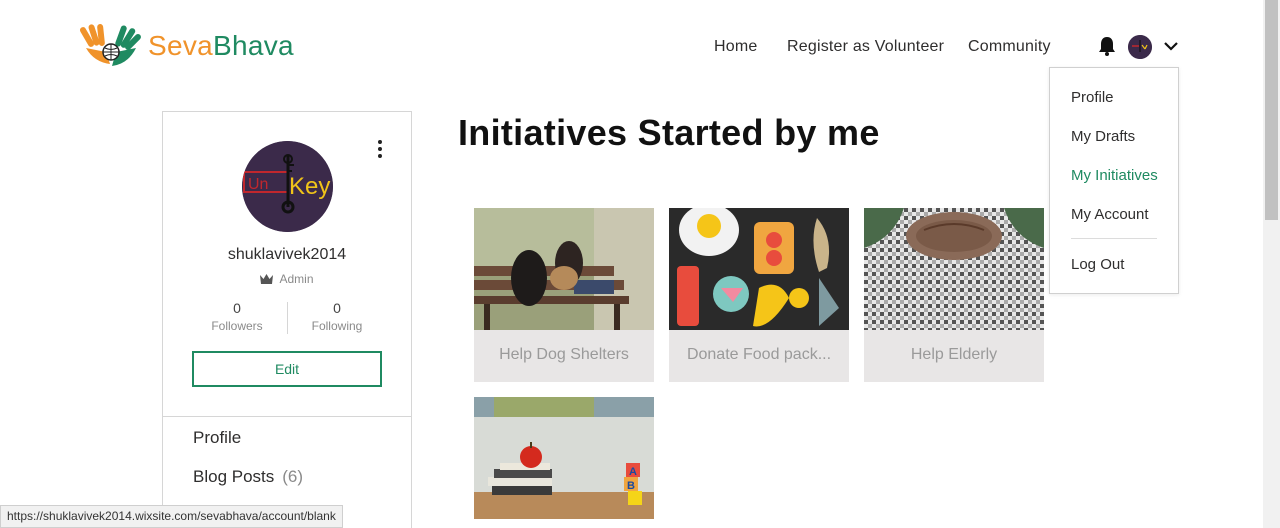  I want to click on initiative-caption: Help Dog Shelters, so click(564, 356).